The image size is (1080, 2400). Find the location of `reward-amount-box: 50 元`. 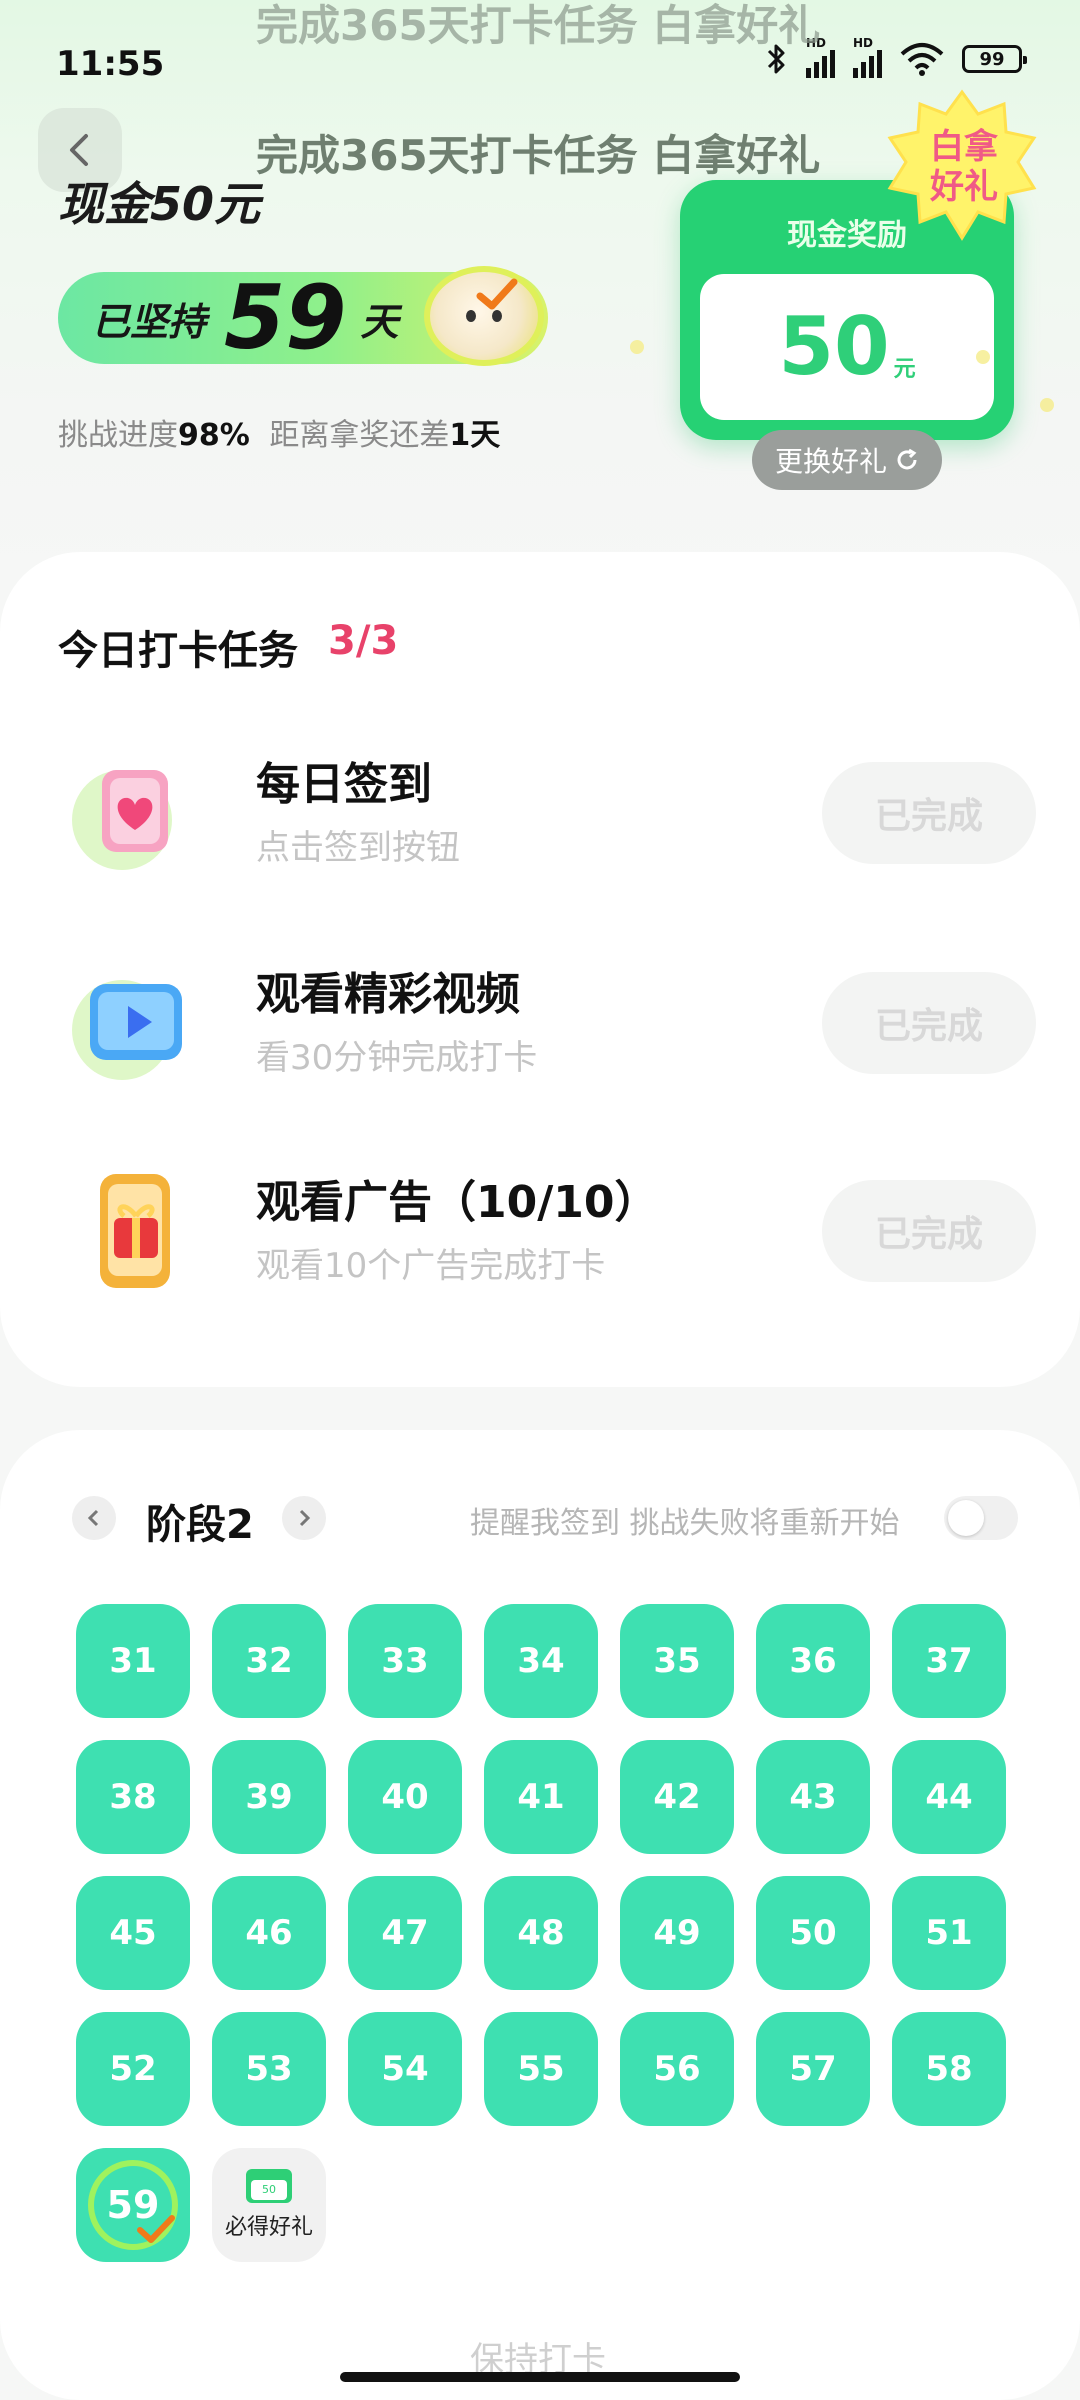

reward-amount-box: 50 元 is located at coordinates (847, 347).